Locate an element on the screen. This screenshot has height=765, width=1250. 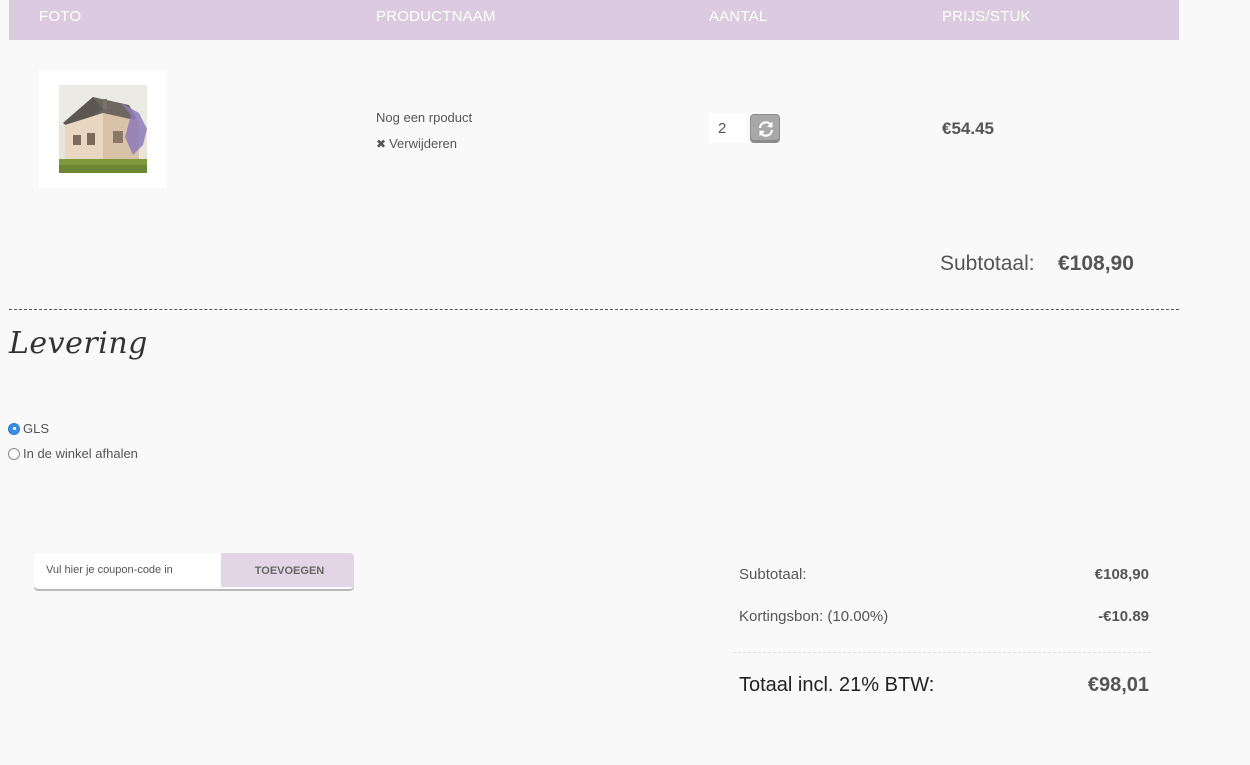
unit-price: €54.45 is located at coordinates (968, 128).